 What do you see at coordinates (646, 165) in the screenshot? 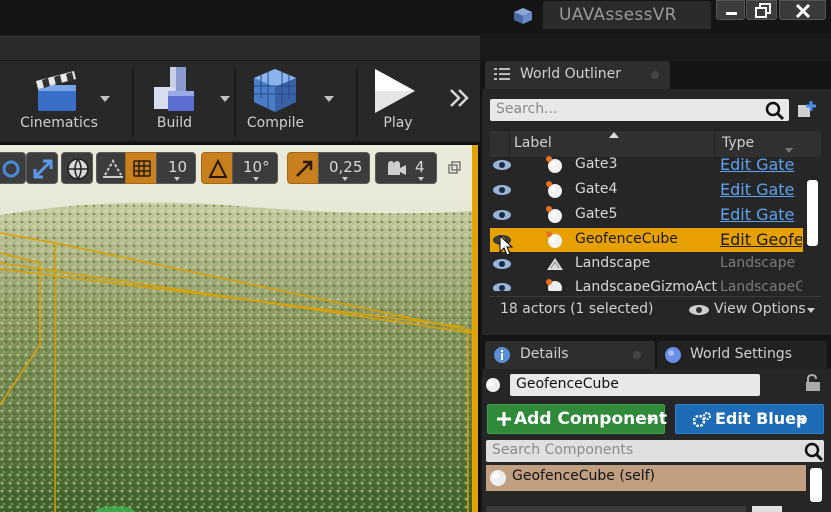
I see `outliner-row: Gate3 Edit Gate` at bounding box center [646, 165].